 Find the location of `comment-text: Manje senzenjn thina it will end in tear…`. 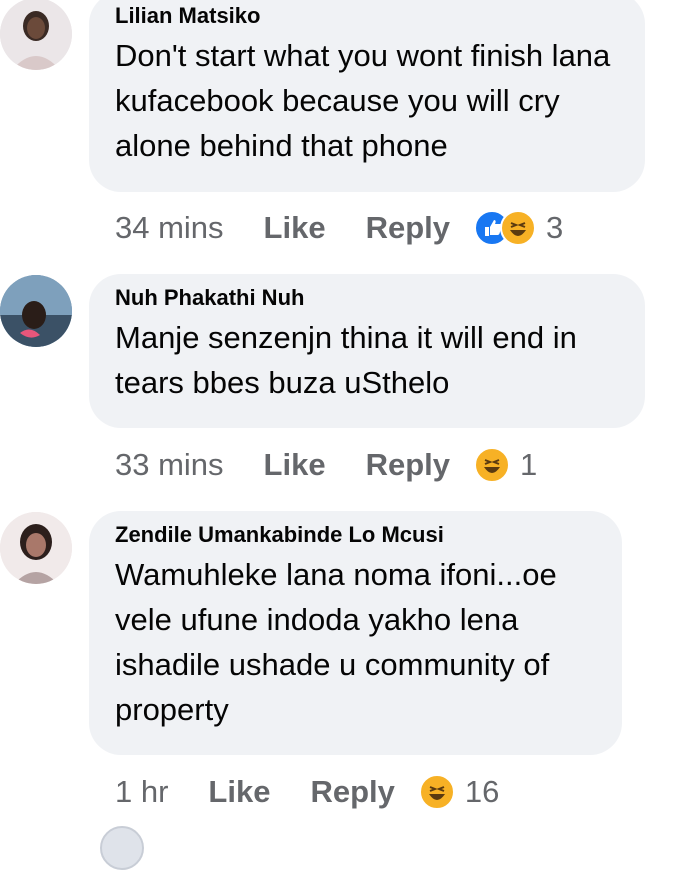

comment-text: Manje senzenjn thina it will end in tear… is located at coordinates (346, 360).